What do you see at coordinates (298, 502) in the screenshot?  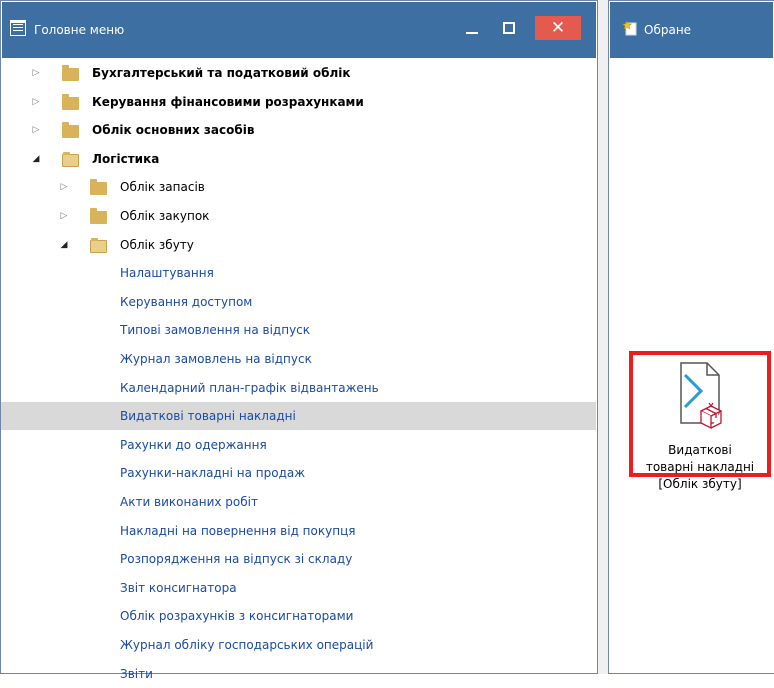 I see `tree-item-row: Акти виконаних робіт` at bounding box center [298, 502].